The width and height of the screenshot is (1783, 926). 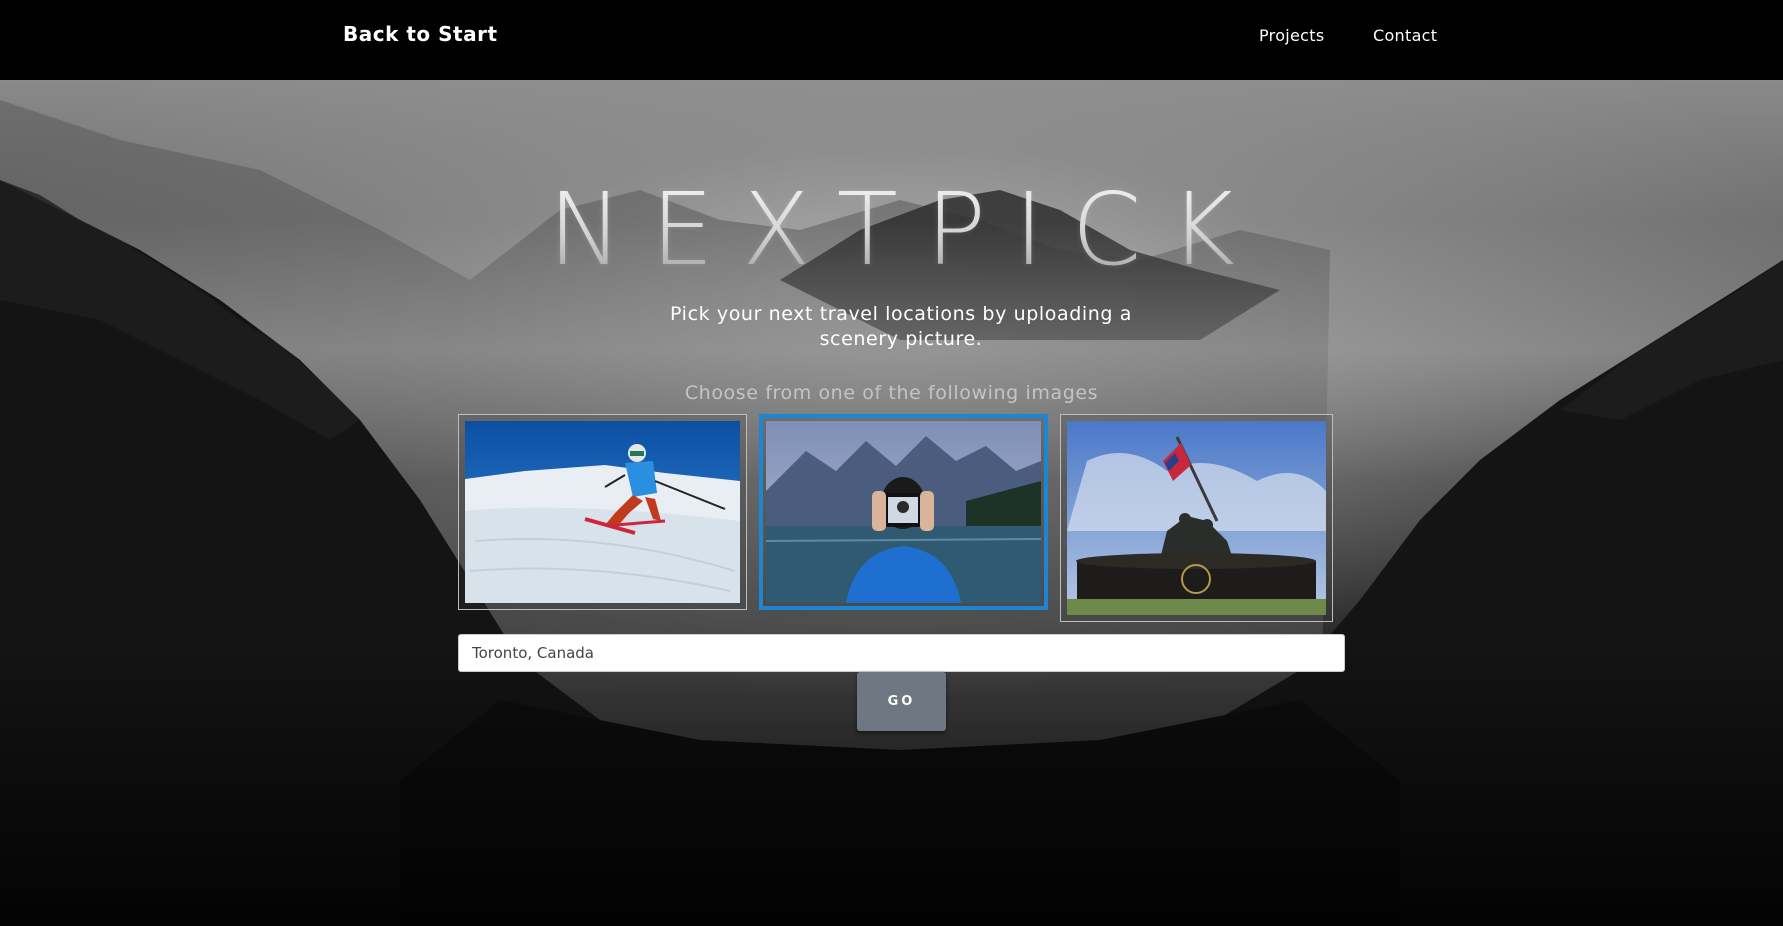 I want to click on choose-images-label: Choose from one of the following images, so click(x=891, y=393).